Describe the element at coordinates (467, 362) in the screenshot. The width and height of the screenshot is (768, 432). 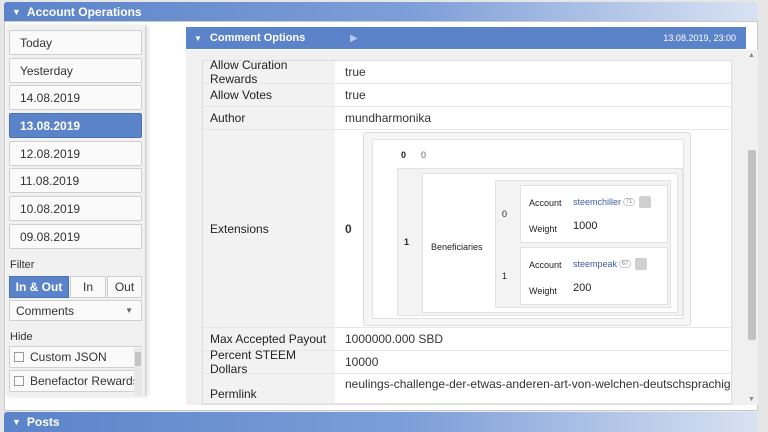
I see `table-row: Percent STEEM Dollars 10000` at that location.